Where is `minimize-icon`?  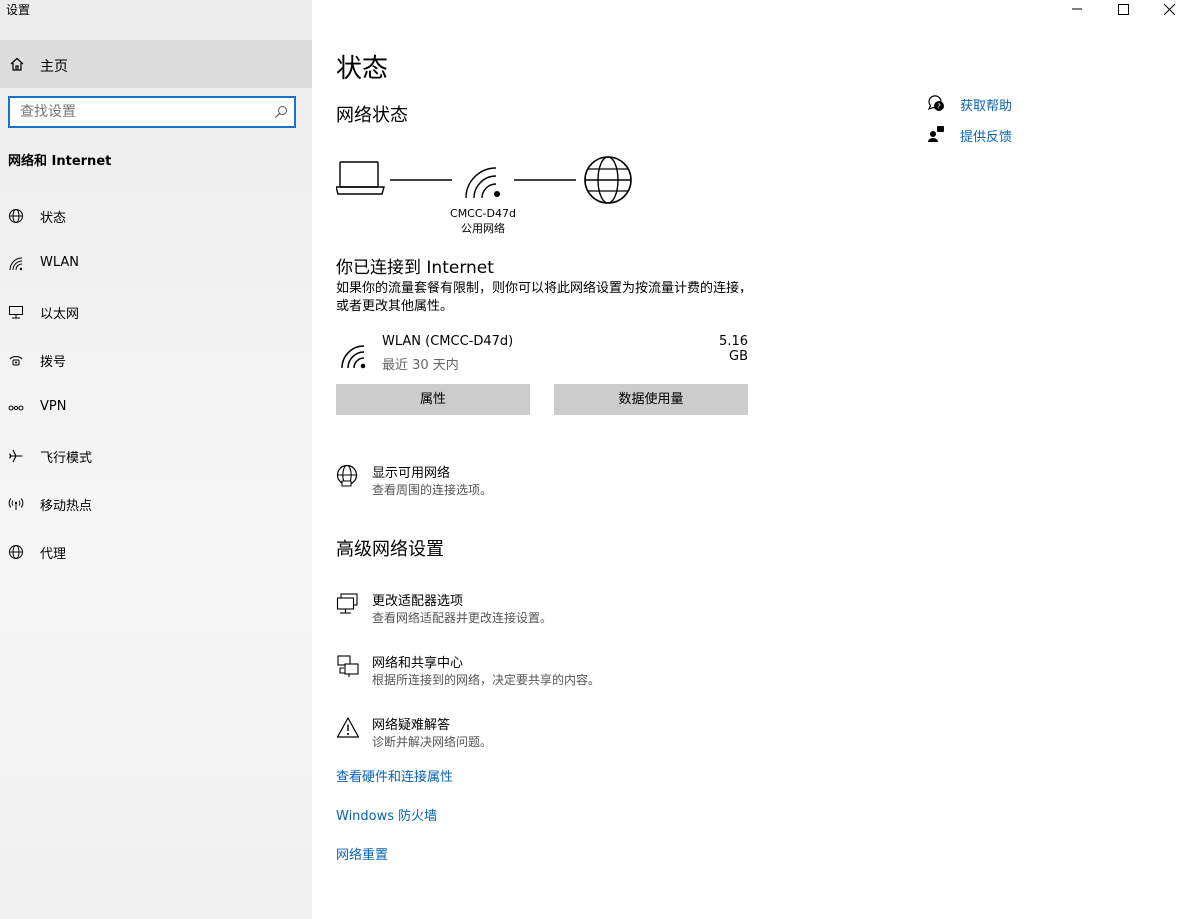
minimize-icon is located at coordinates (1077, 9).